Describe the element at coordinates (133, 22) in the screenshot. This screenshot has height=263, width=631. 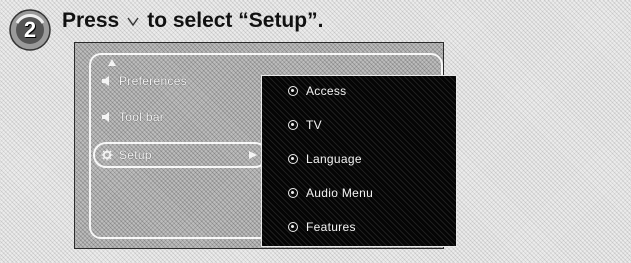
I see `down-arrow-key-icon` at that location.